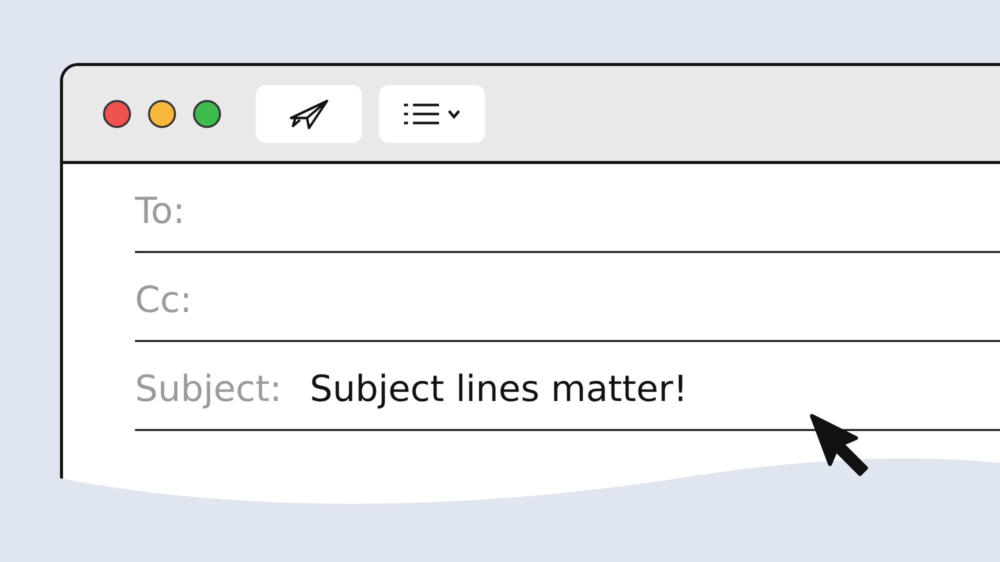 The image size is (1000, 562). Describe the element at coordinates (499, 389) in the screenshot. I see `field-value: Subject lines matter!` at that location.